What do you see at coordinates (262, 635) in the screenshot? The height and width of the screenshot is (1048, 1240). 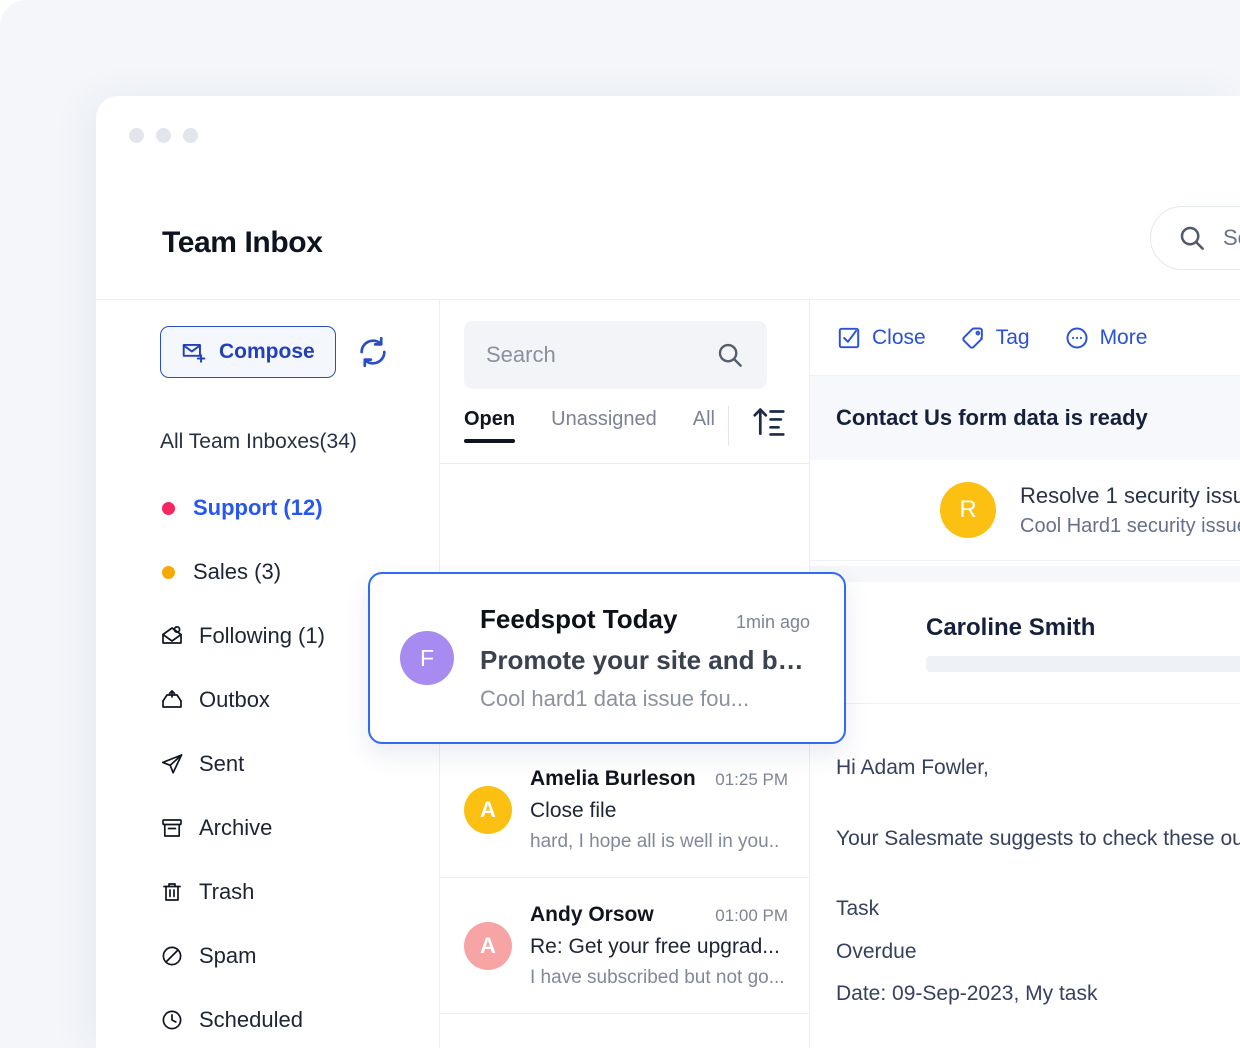 I see `sidebar-item-label: Following (1)` at bounding box center [262, 635].